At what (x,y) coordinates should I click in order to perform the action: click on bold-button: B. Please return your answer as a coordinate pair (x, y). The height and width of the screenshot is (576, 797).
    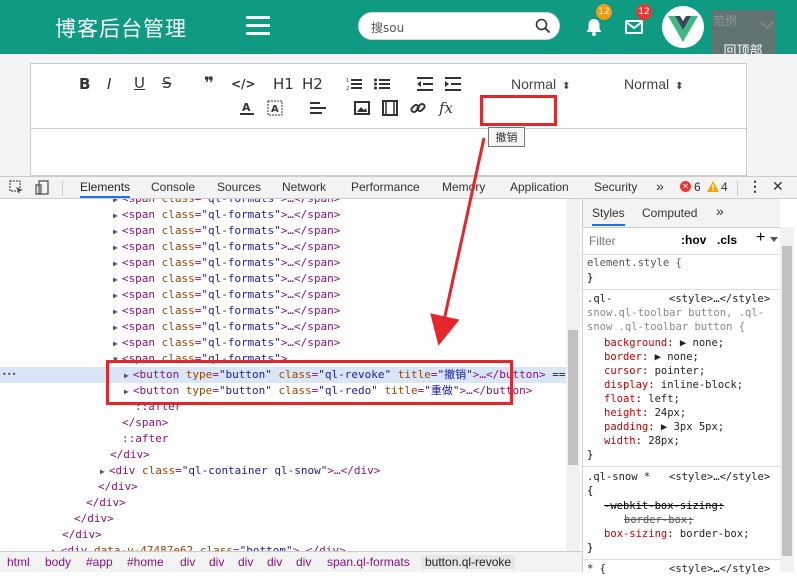
    Looking at the image, I should click on (84, 84).